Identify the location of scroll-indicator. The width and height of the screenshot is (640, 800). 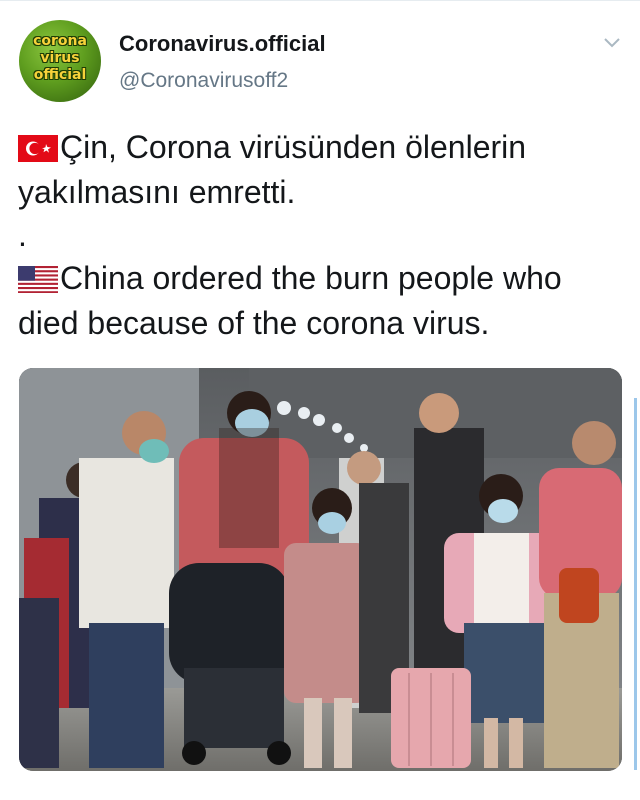
(635, 584).